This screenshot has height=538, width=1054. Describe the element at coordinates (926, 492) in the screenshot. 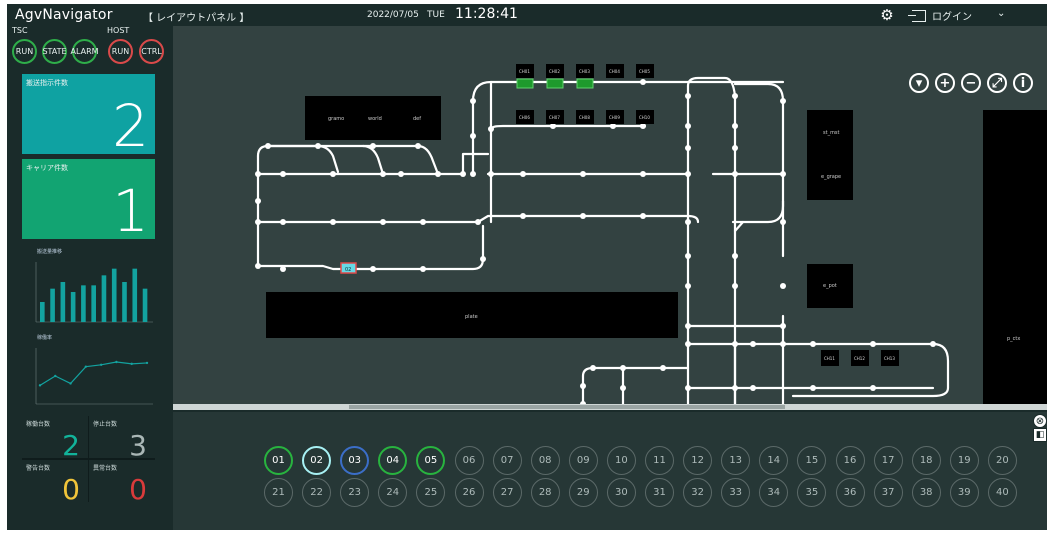

I see `vehicle-button-38: 38` at that location.